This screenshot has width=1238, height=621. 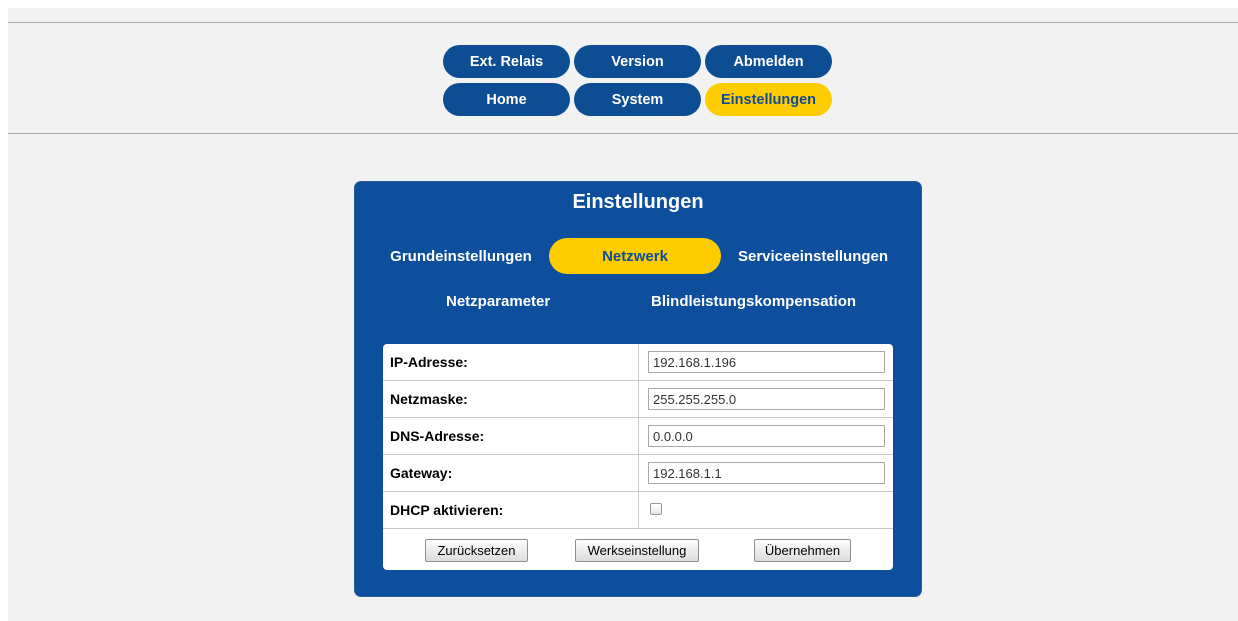 I want to click on tab-serviceeinstellungen: Serviceeinstellungen, so click(x=813, y=256).